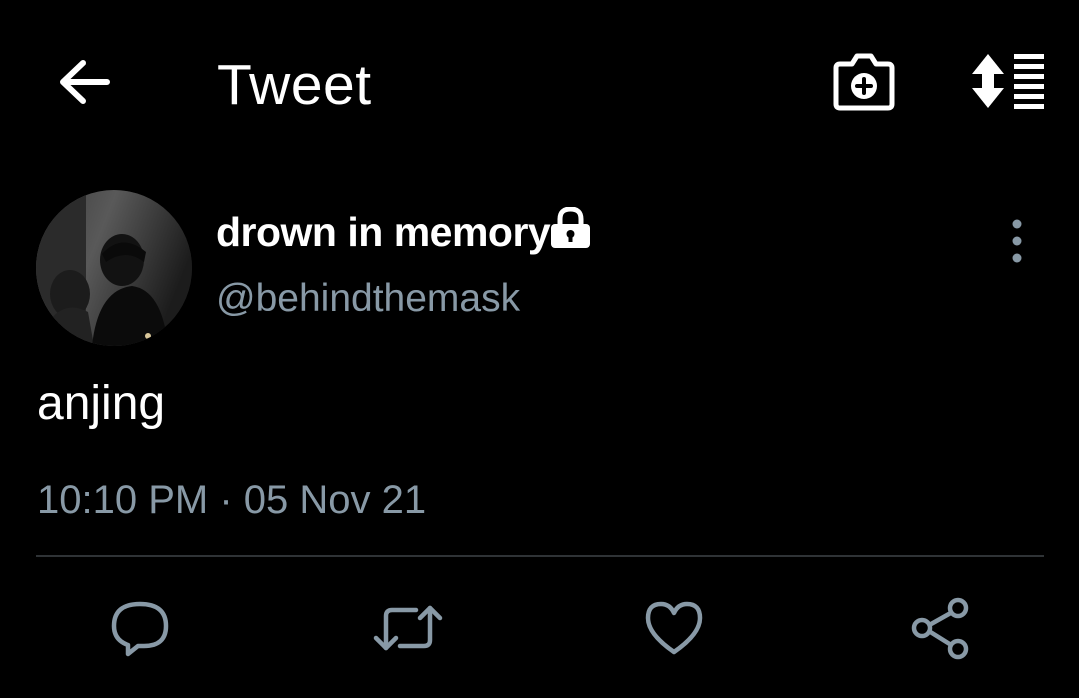 The height and width of the screenshot is (698, 1079). I want to click on sort-list-icon, so click(1008, 81).